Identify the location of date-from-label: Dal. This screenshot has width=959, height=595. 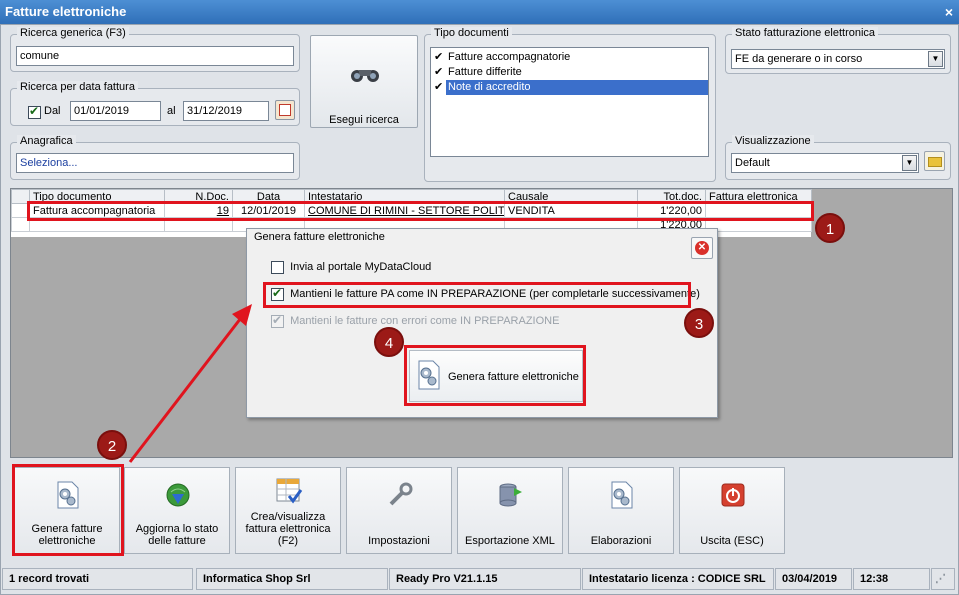
(52, 111).